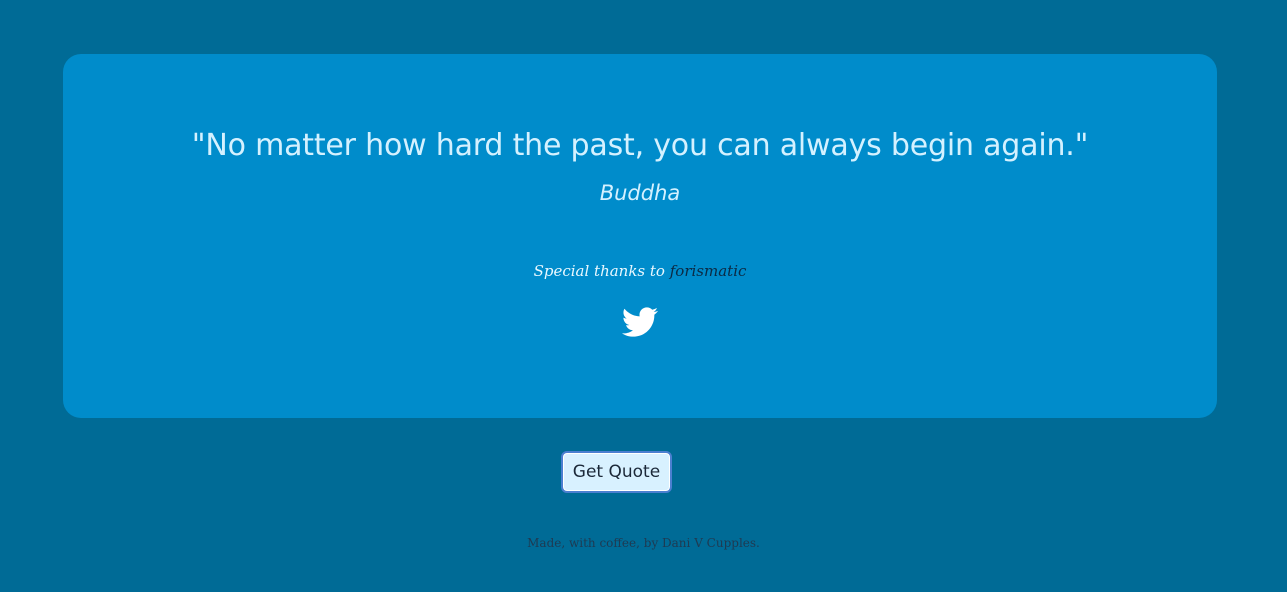 The image size is (1287, 592). What do you see at coordinates (643, 543) in the screenshot?
I see `footer-text: Made, with coffee, by Dani V Cupples.` at bounding box center [643, 543].